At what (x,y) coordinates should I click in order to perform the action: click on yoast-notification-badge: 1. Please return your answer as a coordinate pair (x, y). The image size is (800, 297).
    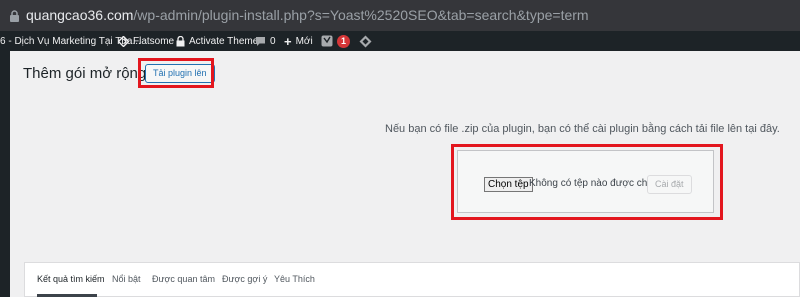
    Looking at the image, I should click on (343, 41).